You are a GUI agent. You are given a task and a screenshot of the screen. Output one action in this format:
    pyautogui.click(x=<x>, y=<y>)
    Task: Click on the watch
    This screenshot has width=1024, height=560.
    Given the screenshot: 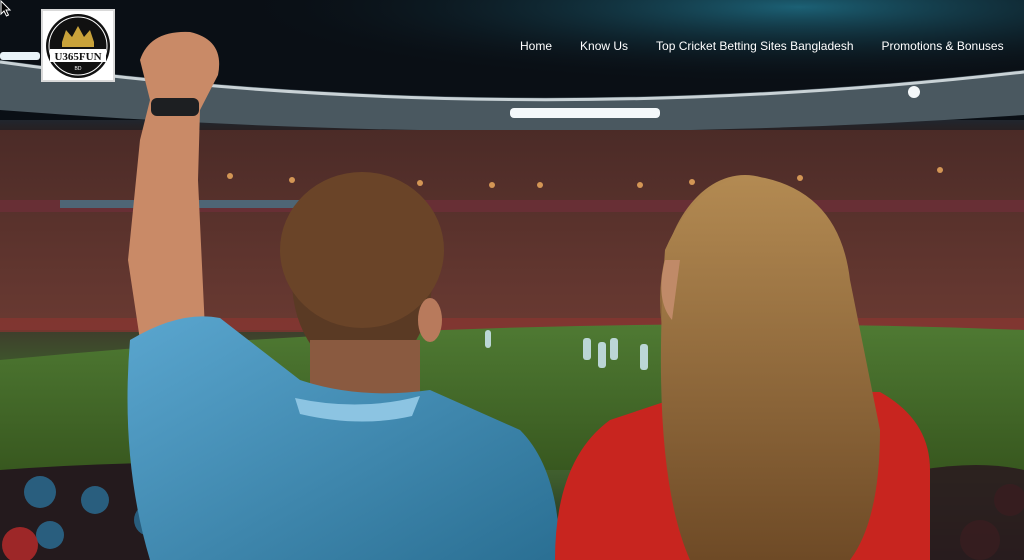 What is the action you would take?
    pyautogui.click(x=175, y=107)
    